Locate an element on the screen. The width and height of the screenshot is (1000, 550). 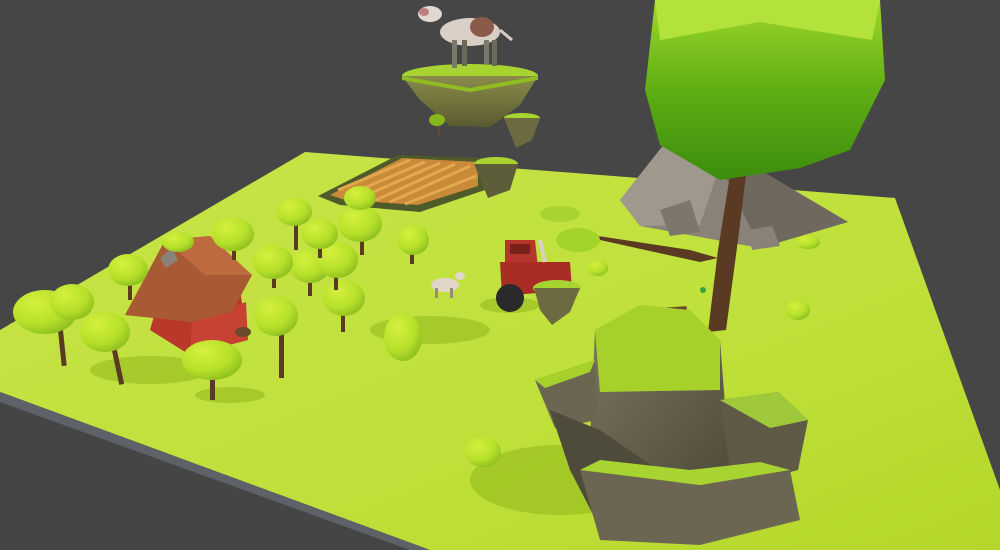
small-plant is located at coordinates (703, 290).